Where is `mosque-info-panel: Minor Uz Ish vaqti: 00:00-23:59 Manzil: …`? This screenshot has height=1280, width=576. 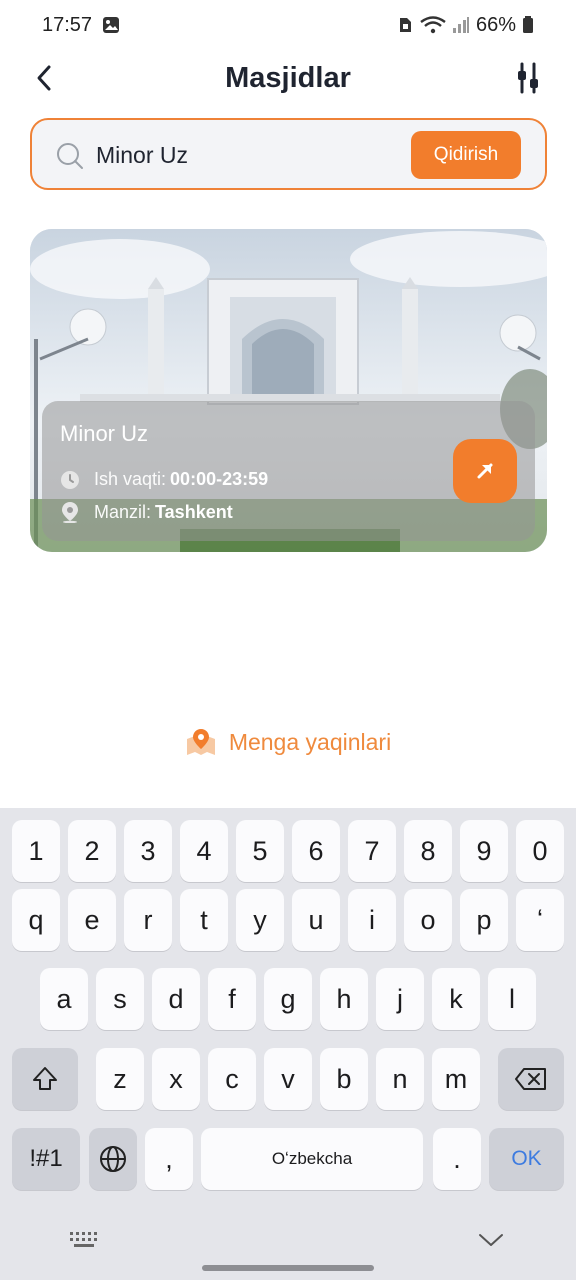 mosque-info-panel: Minor Uz Ish vaqti: 00:00-23:59 Manzil: … is located at coordinates (288, 471).